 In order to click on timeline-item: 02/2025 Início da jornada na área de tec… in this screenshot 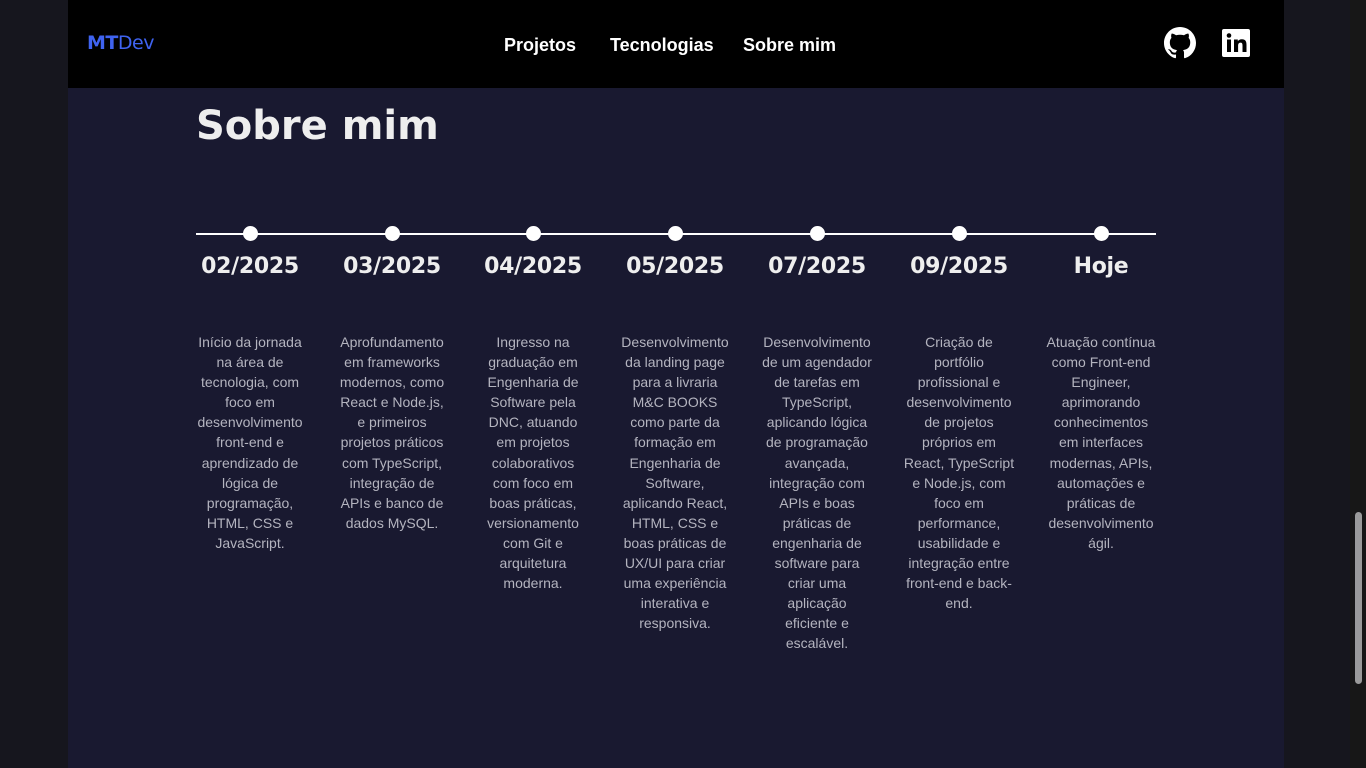, I will do `click(250, 389)`.